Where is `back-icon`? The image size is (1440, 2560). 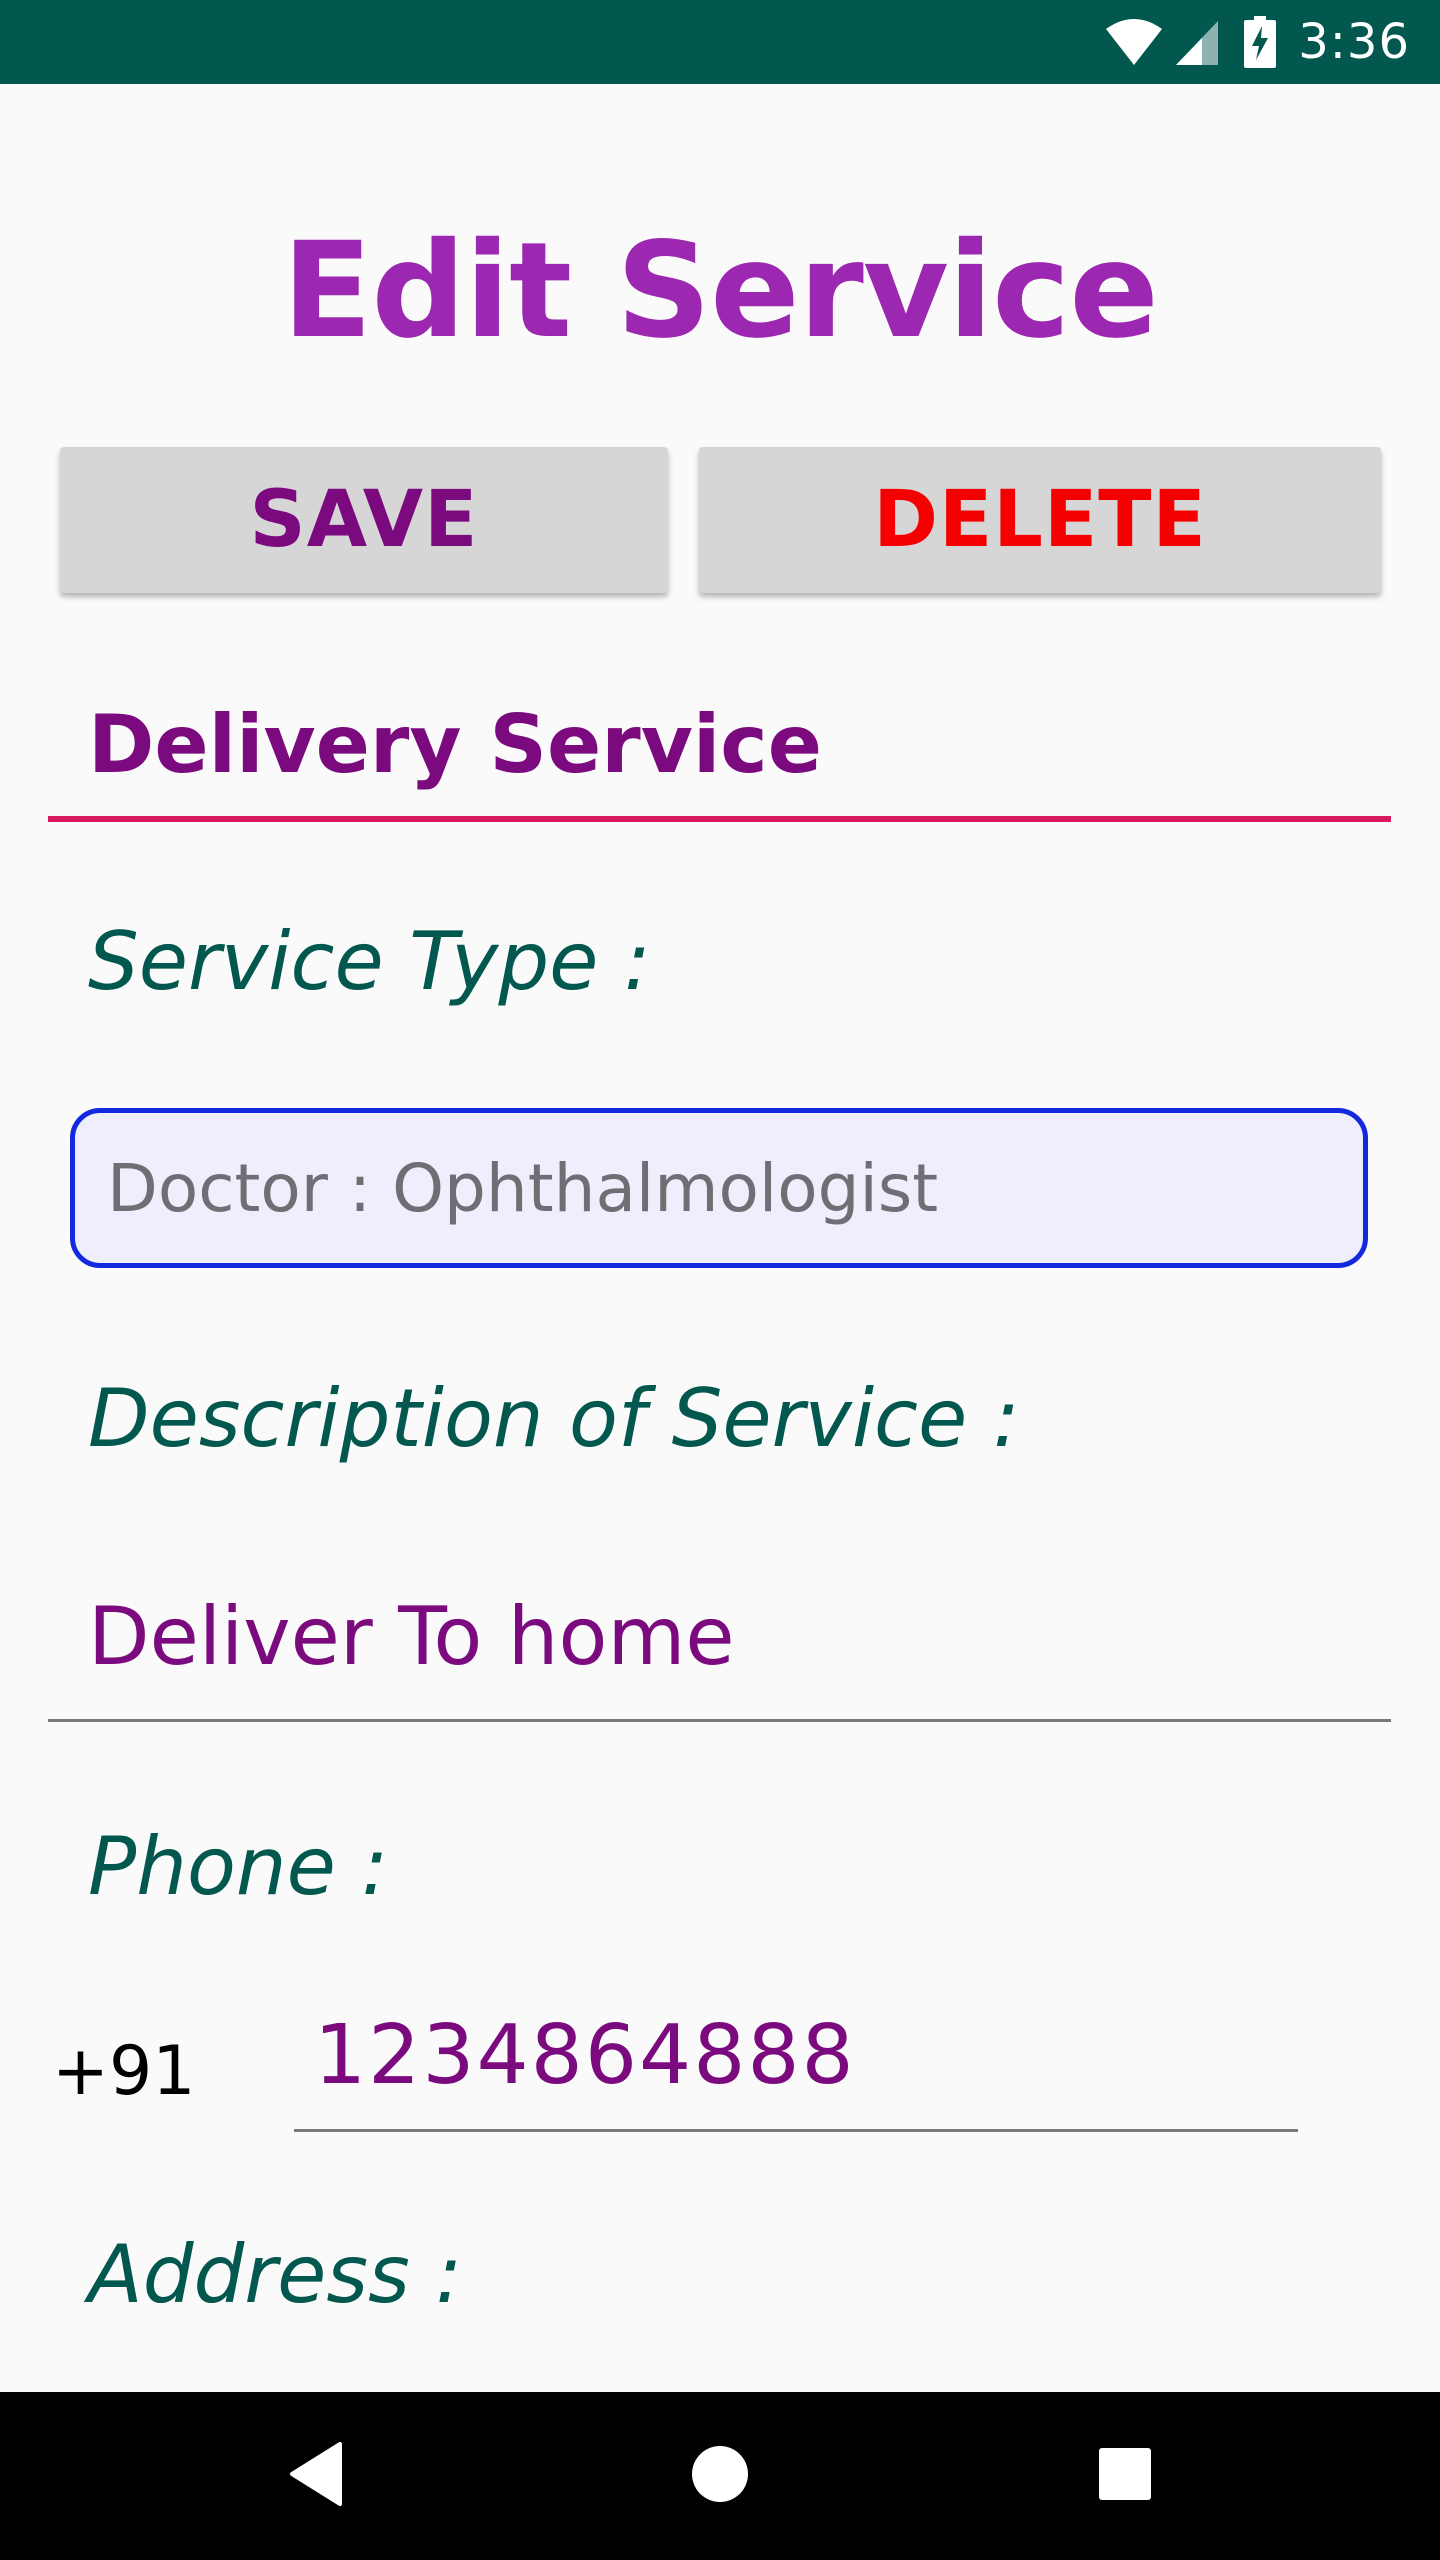
back-icon is located at coordinates (316, 2476).